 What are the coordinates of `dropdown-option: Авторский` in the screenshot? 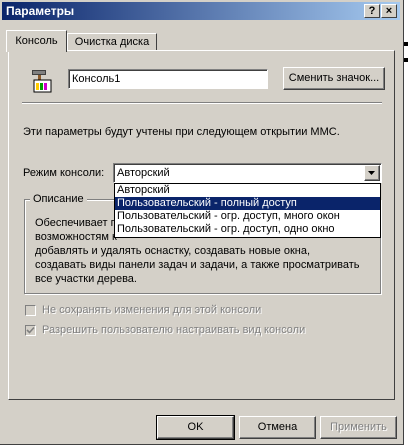 It's located at (247, 190).